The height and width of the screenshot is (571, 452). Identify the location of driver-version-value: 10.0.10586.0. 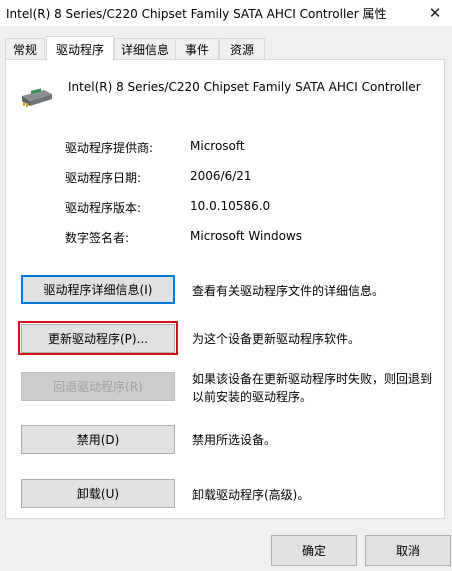
(230, 206).